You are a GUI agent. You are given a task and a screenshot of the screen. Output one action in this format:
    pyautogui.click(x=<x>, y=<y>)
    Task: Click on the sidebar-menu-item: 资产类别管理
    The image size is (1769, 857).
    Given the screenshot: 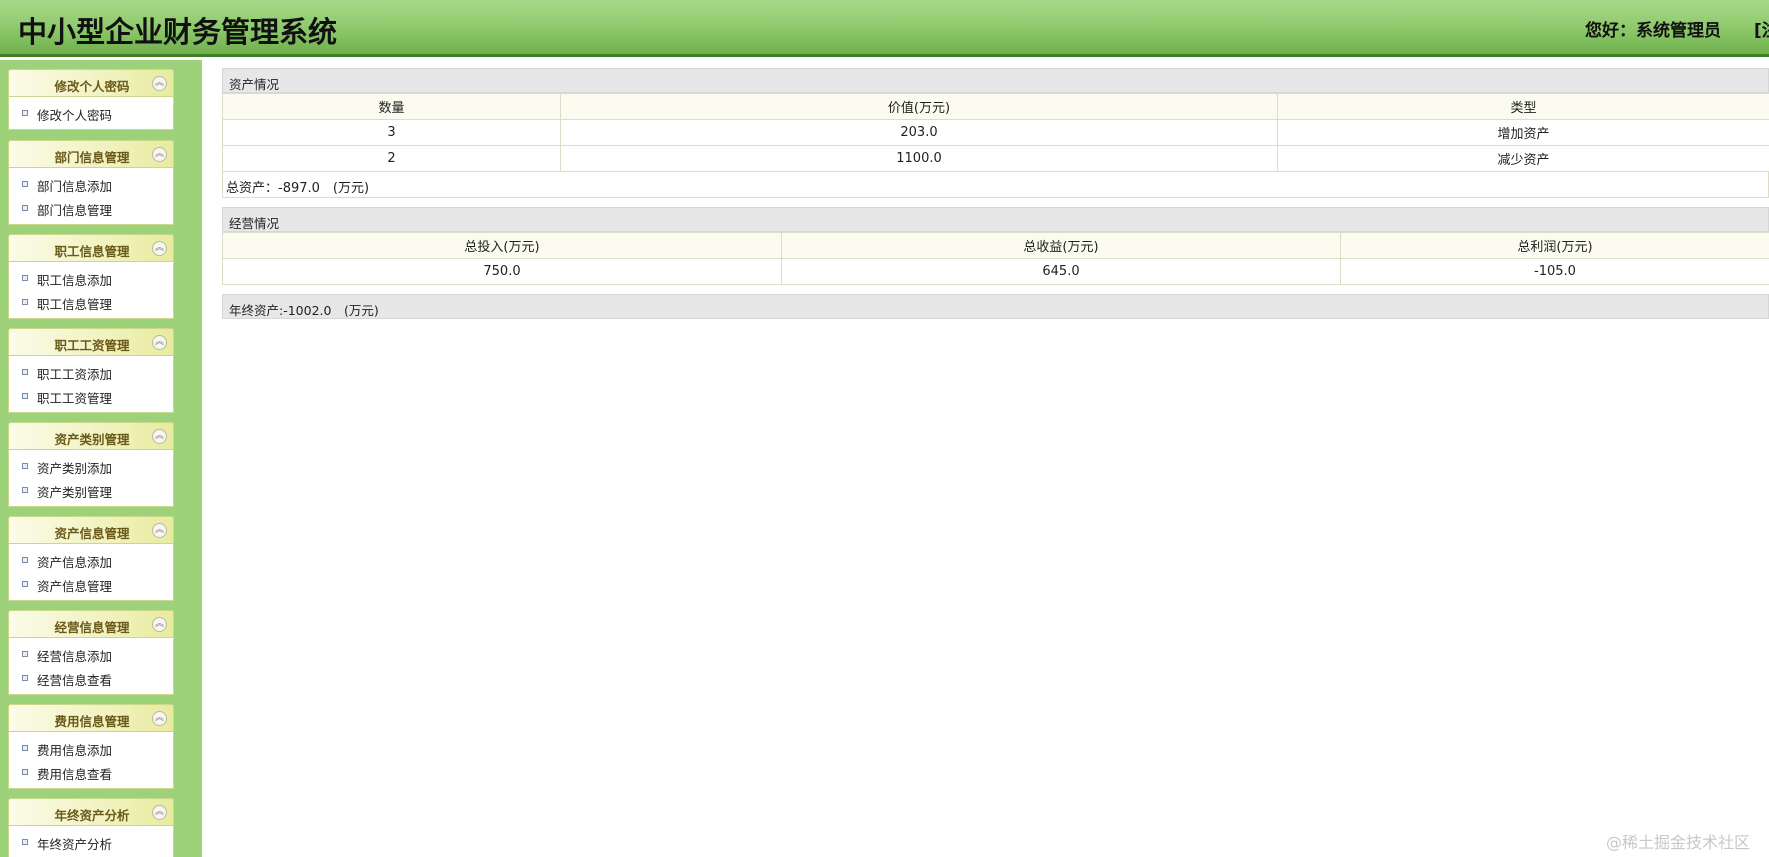 What is the action you would take?
    pyautogui.click(x=91, y=490)
    